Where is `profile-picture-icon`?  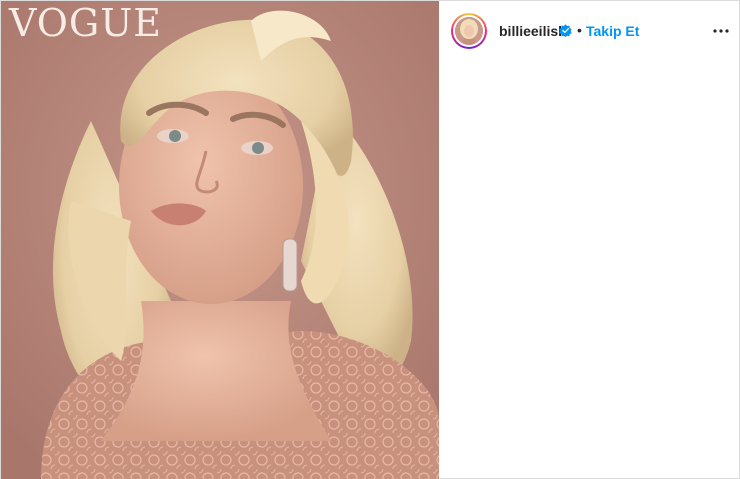
profile-picture-icon is located at coordinates (469, 31).